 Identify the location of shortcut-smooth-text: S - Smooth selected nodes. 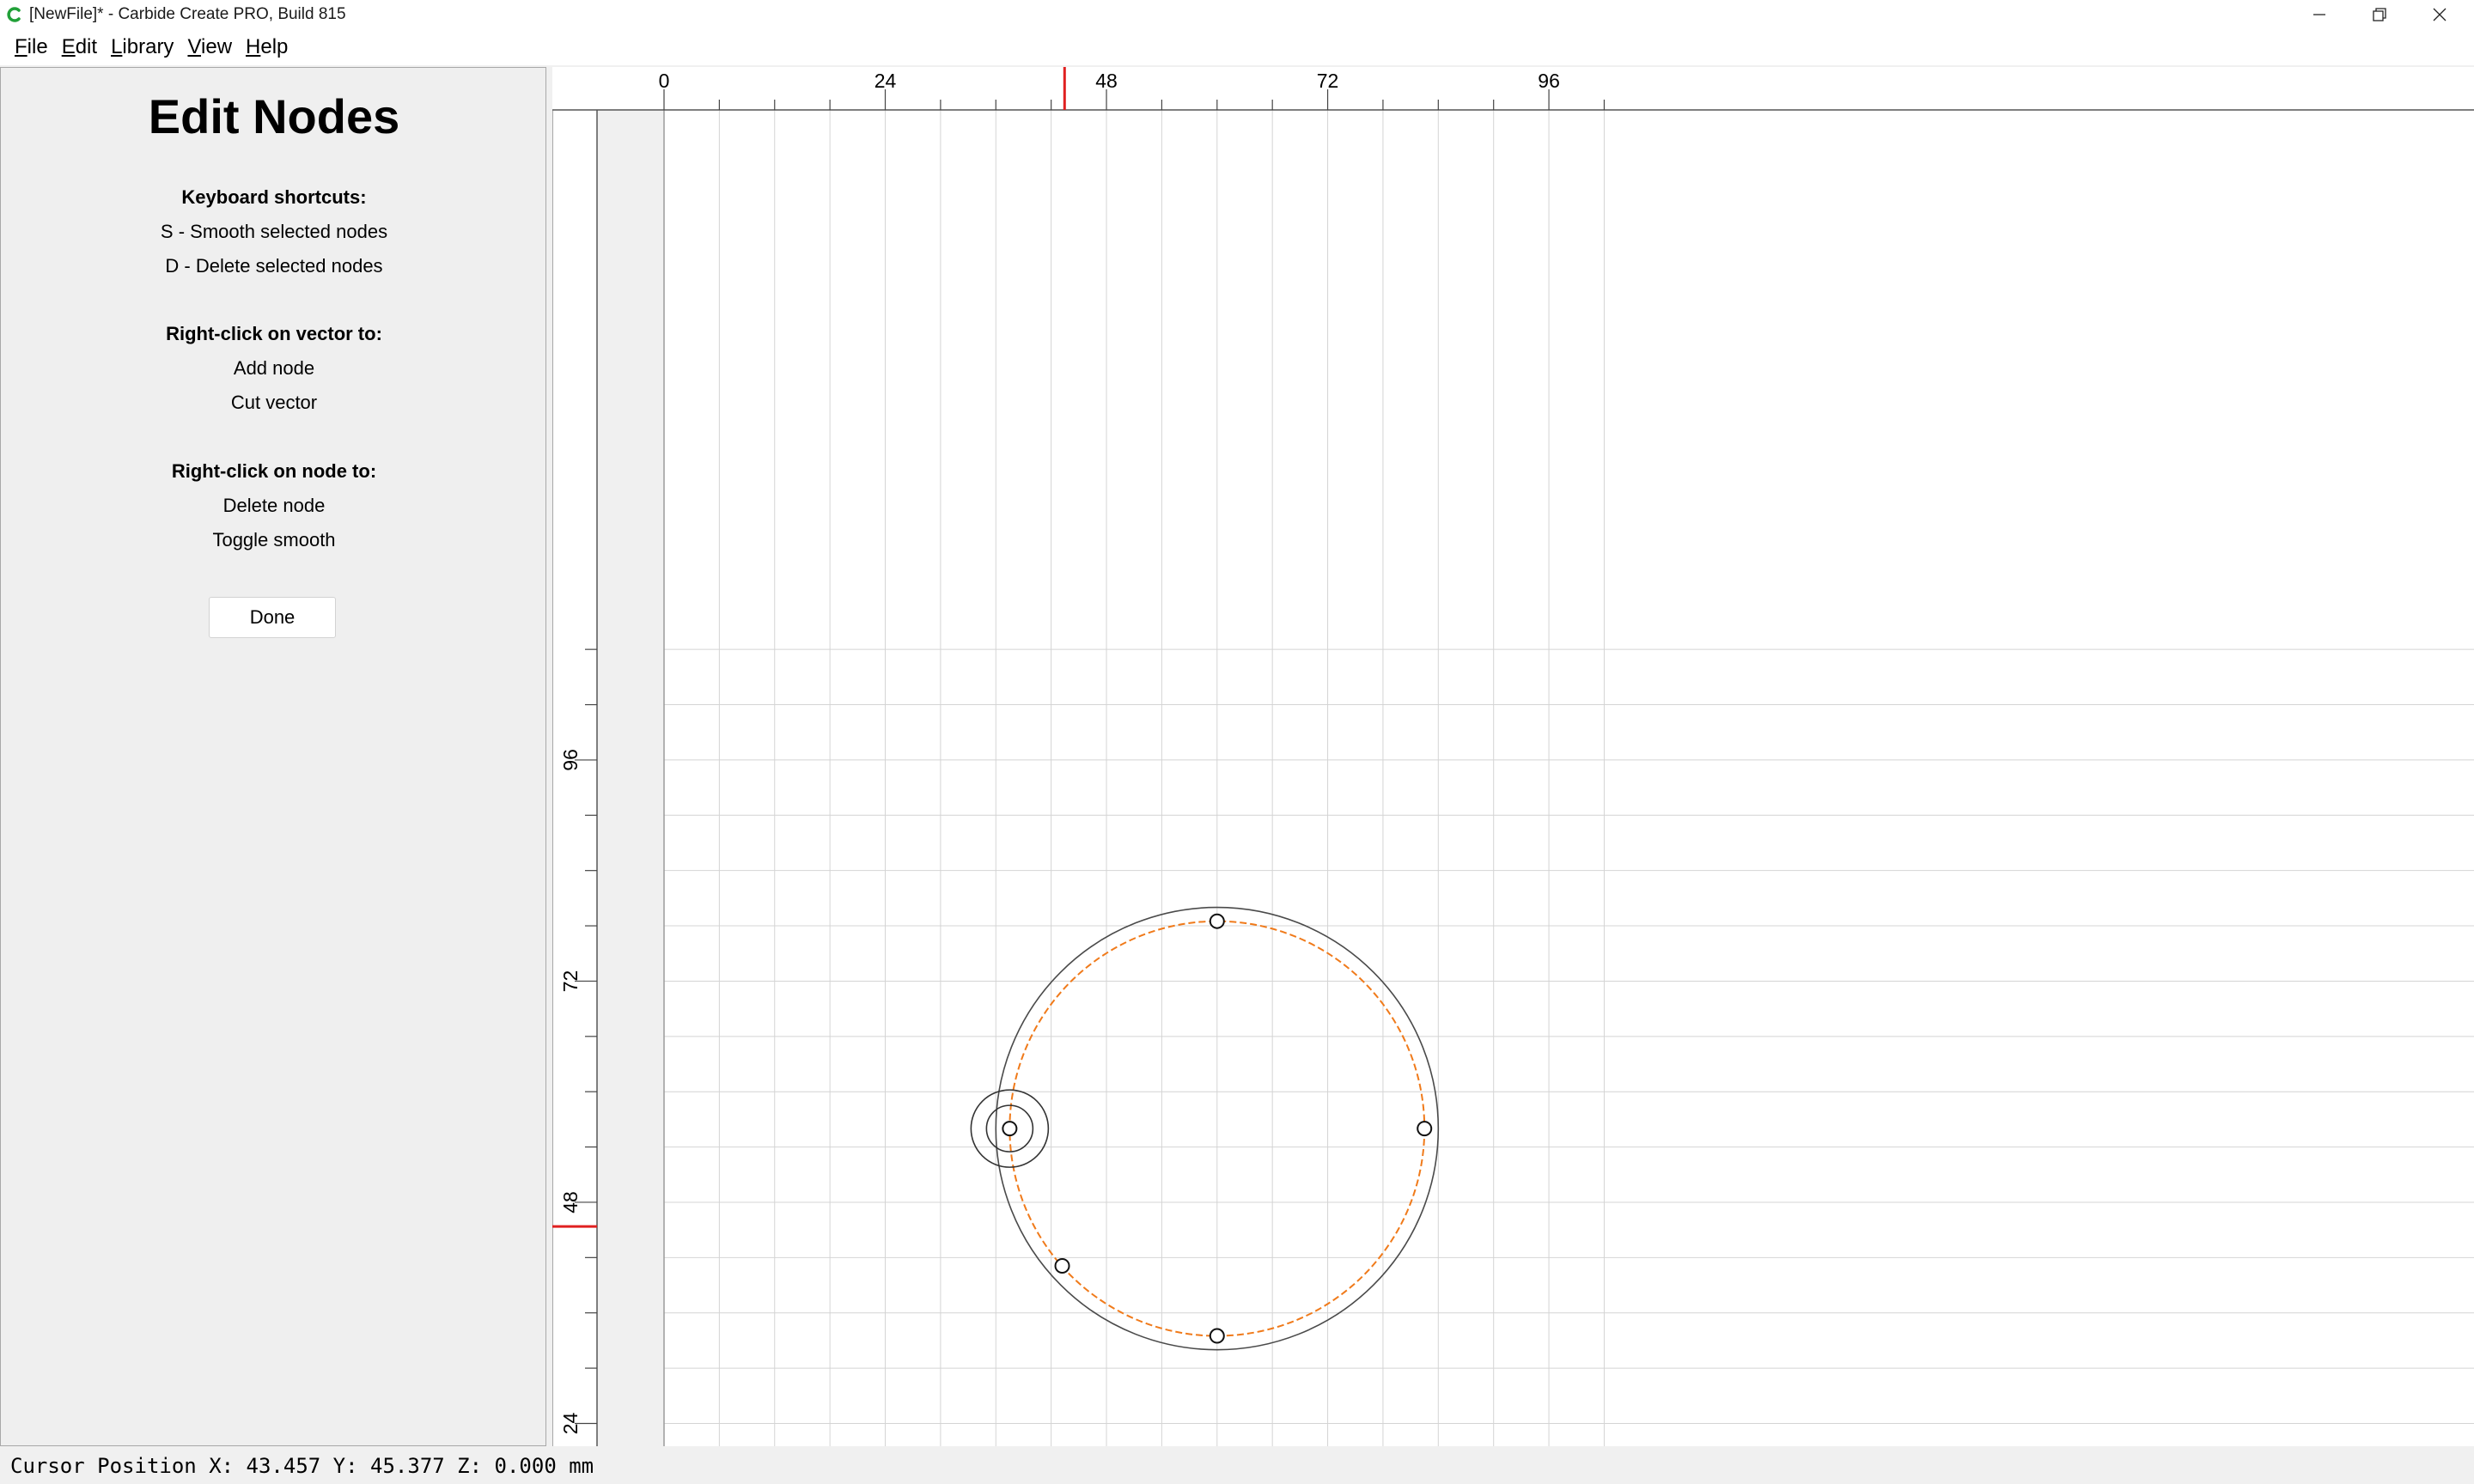
(274, 231).